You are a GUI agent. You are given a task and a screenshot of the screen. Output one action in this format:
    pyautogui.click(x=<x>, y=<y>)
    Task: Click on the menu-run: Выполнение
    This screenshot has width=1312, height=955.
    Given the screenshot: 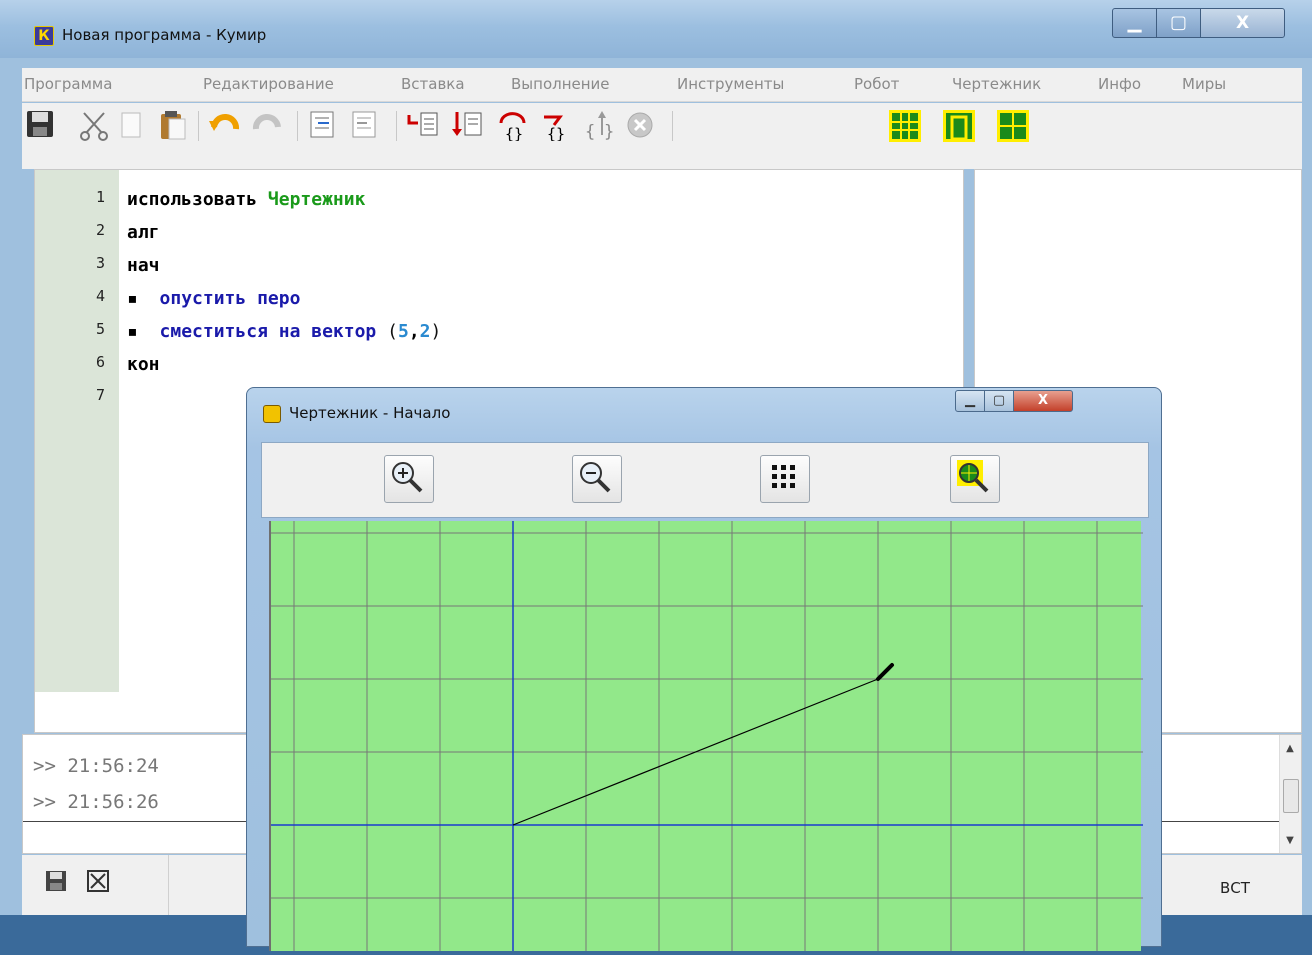 What is the action you would take?
    pyautogui.click(x=560, y=84)
    